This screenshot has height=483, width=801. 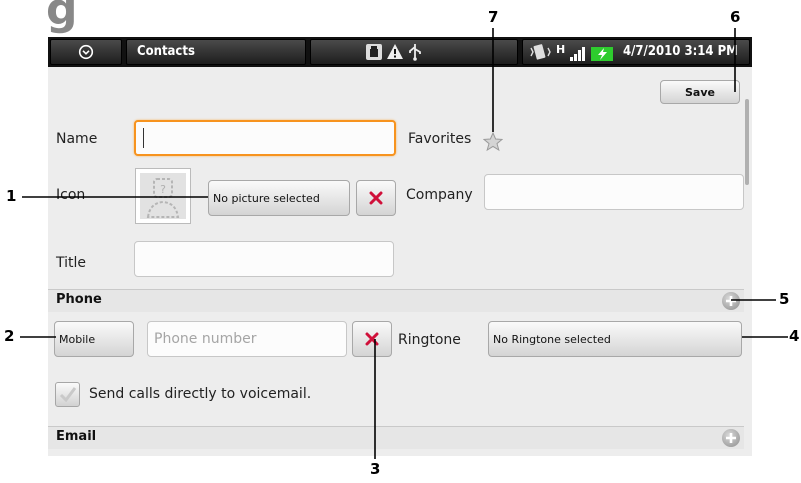 I want to click on notification-area, so click(x=414, y=52).